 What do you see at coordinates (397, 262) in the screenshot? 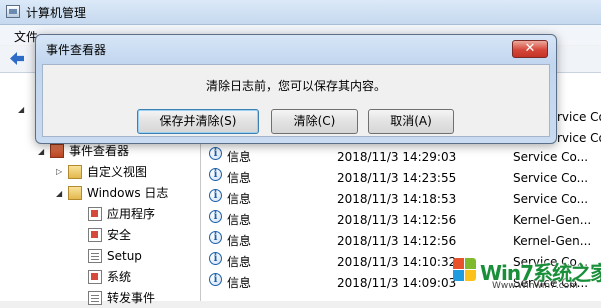
I see `event-datetime: 2018/11/3 14:10:32` at bounding box center [397, 262].